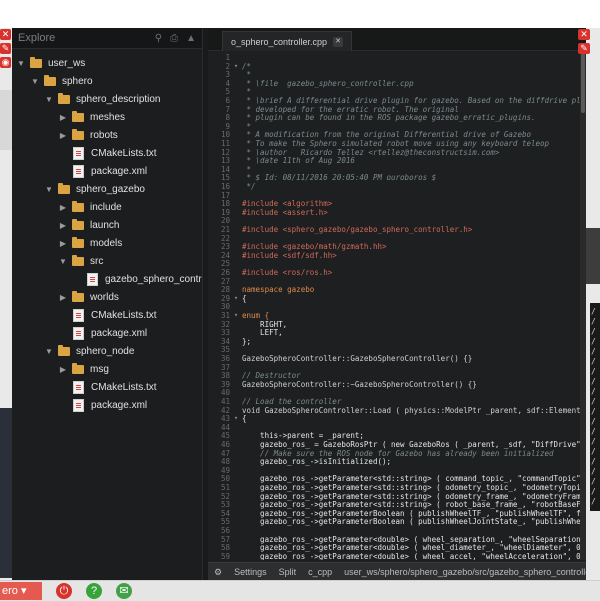  Describe the element at coordinates (300, 14) in the screenshot. I see `top-strip` at that location.